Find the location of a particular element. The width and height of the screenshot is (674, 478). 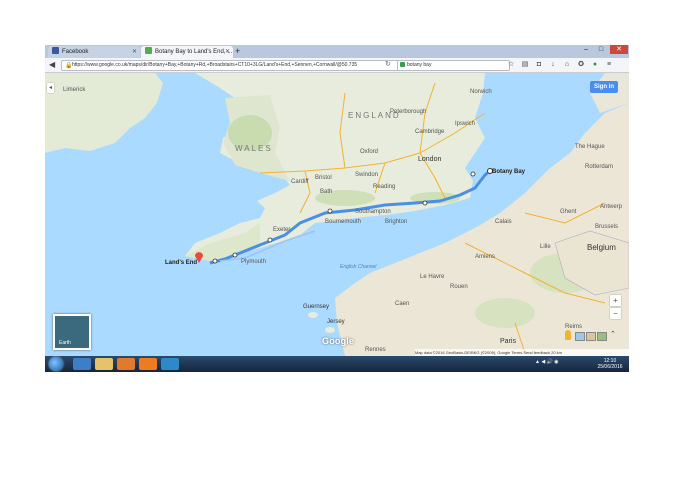

place-label: Brighton is located at coordinates (396, 222).